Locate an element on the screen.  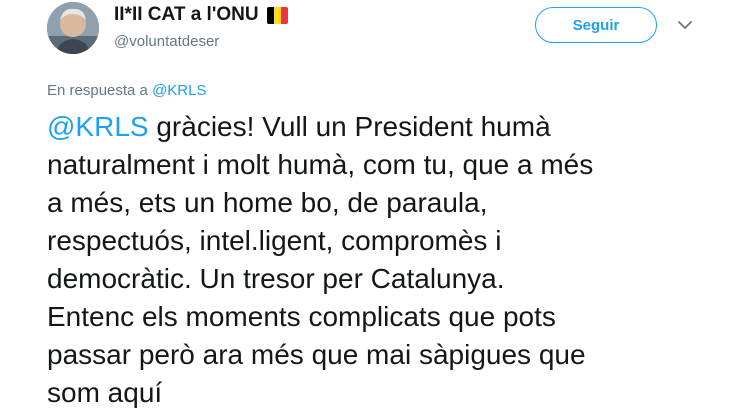
tweet-line: Entenc els moments complicats que pots is located at coordinates (301, 316).